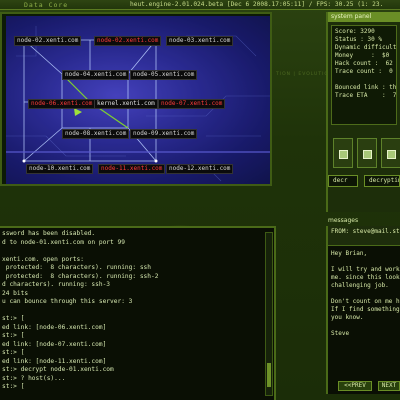 The width and height of the screenshot is (400, 400). What do you see at coordinates (269, 314) in the screenshot?
I see `console-scrollbar` at bounding box center [269, 314].